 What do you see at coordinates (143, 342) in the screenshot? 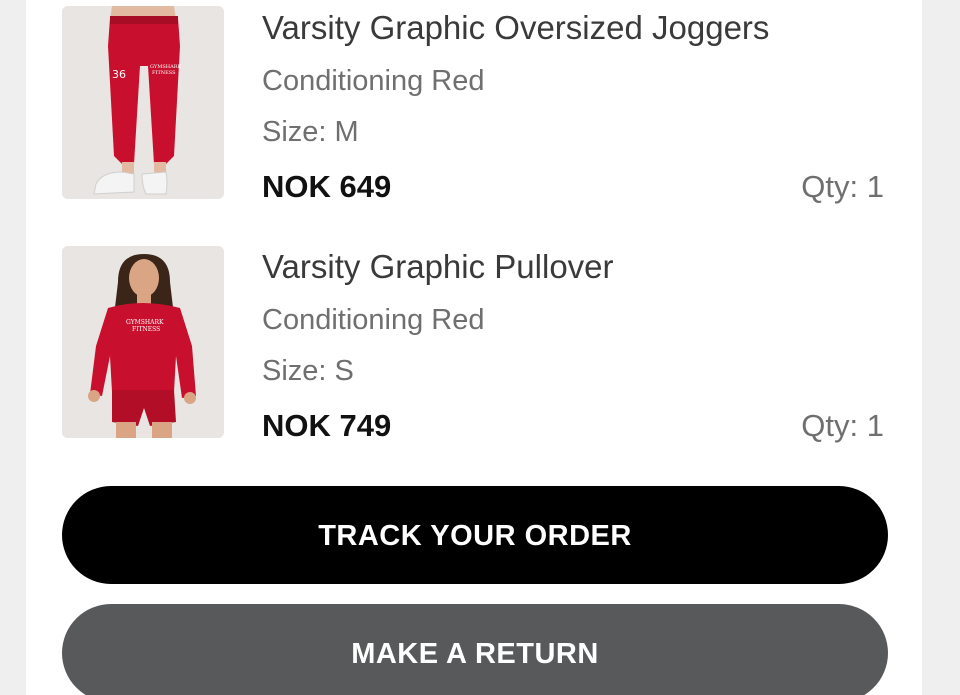
I see `product-image-pullover: GYMSHARK FITNESS` at bounding box center [143, 342].